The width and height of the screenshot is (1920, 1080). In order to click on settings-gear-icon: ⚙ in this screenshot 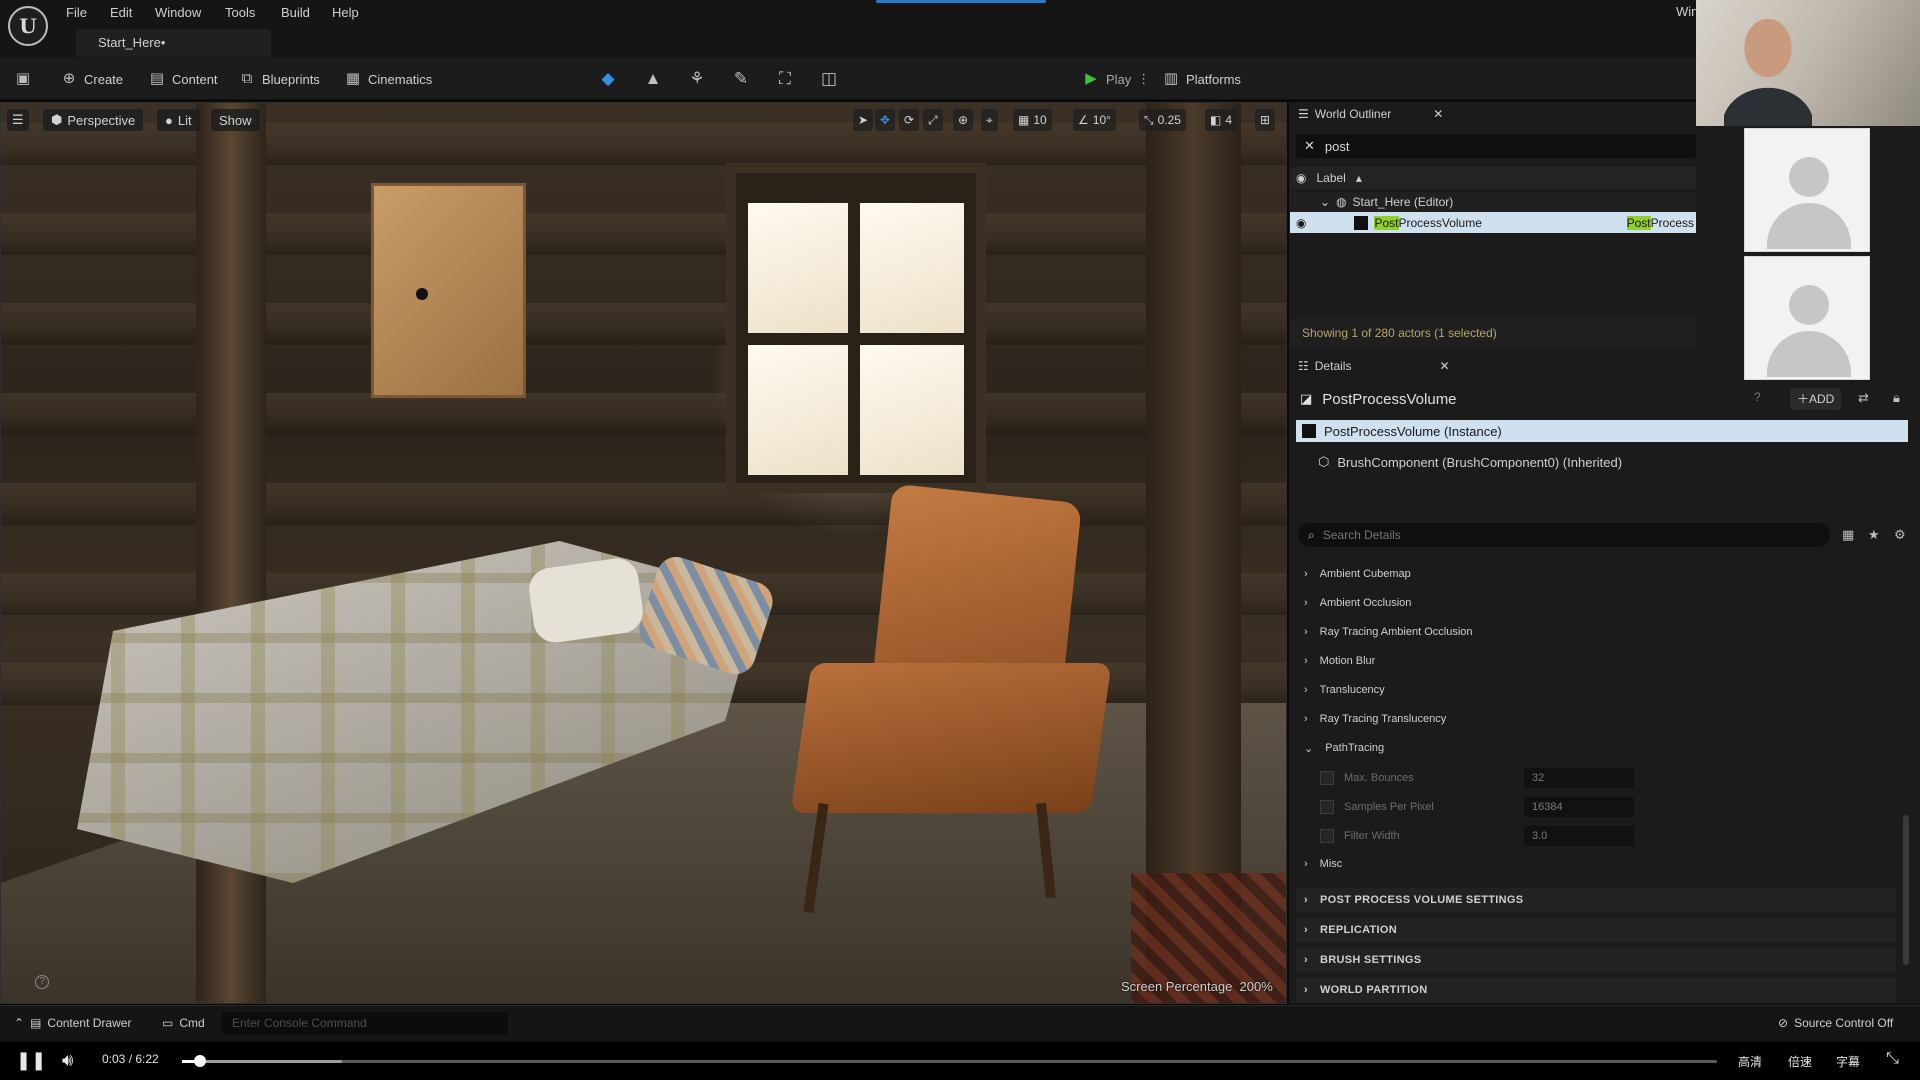, I will do `click(1900, 535)`.